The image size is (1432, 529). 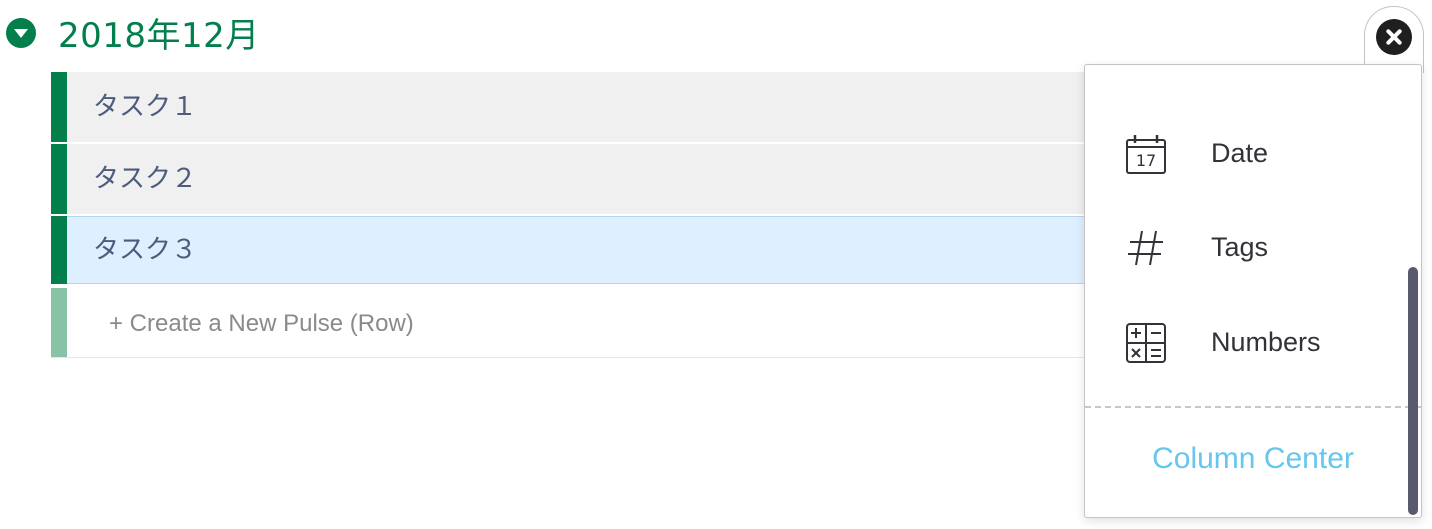 I want to click on calendar-icon: 17, so click(x=1146, y=154).